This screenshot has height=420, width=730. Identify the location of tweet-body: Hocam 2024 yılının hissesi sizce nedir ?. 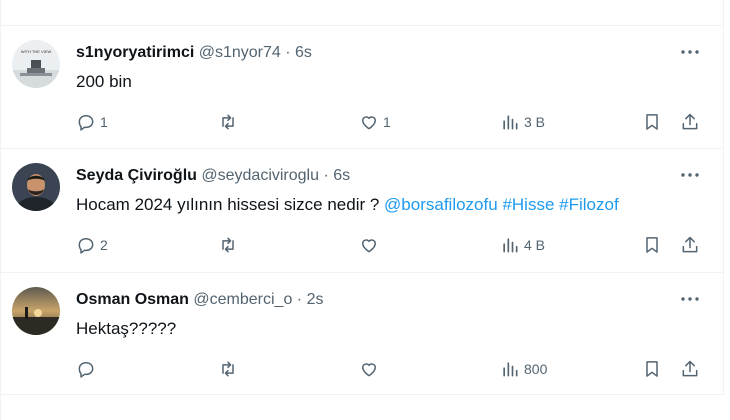
(228, 204).